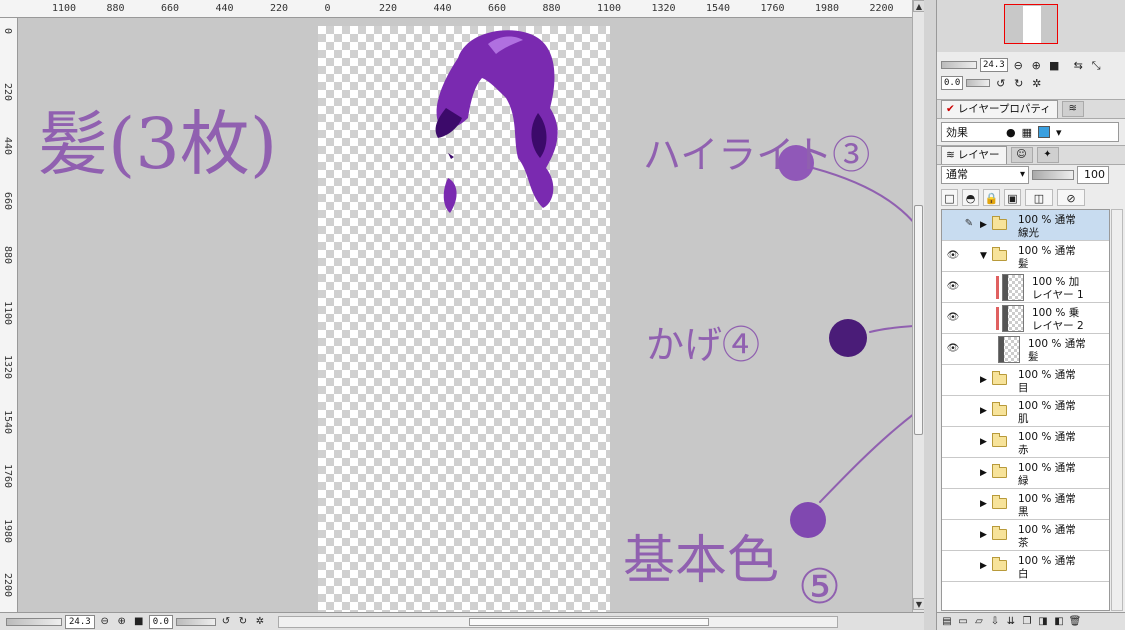 This screenshot has width=1125, height=630. I want to click on layer-name: 赤, so click(1023, 450).